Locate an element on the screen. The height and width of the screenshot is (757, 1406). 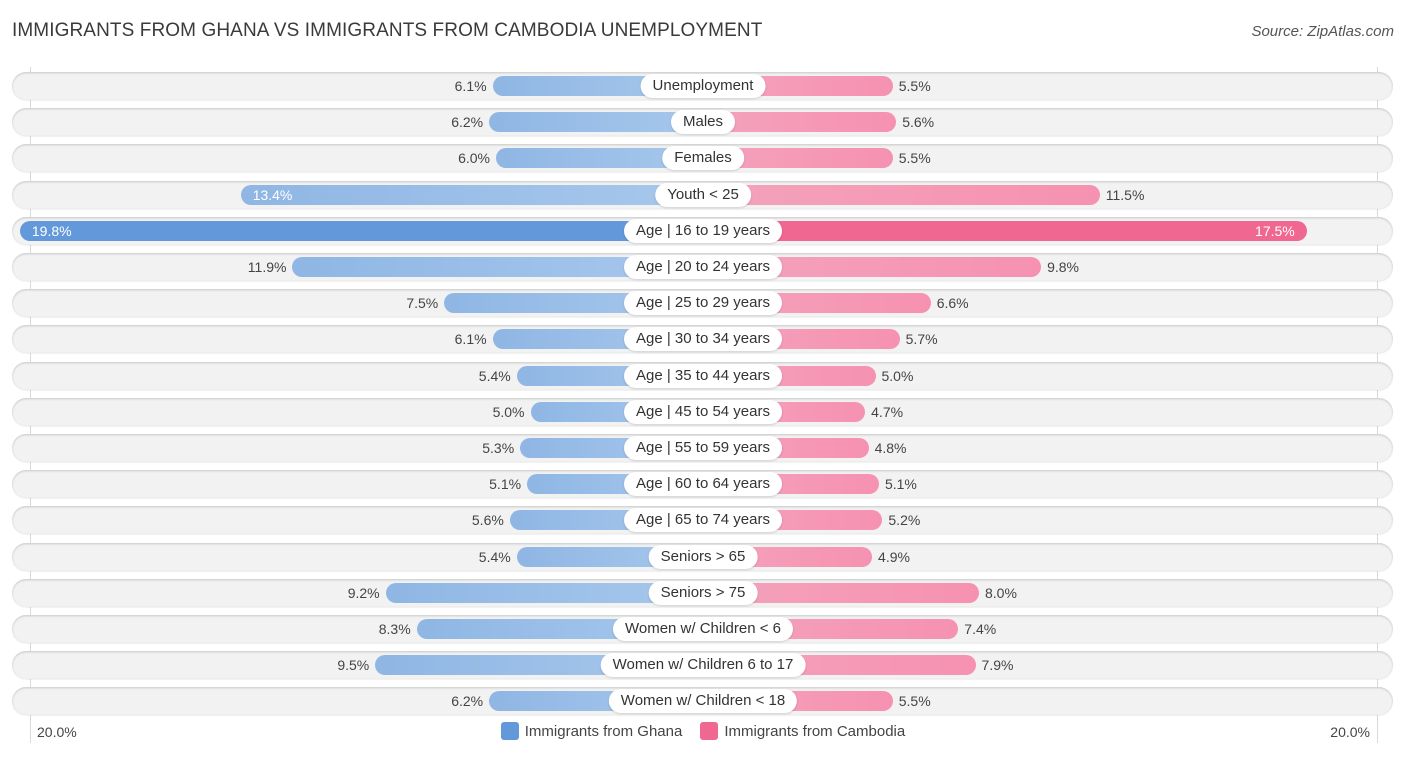
chart-row: 5.4% 5.0% Age | 35 to 44 years is located at coordinates (702, 376).